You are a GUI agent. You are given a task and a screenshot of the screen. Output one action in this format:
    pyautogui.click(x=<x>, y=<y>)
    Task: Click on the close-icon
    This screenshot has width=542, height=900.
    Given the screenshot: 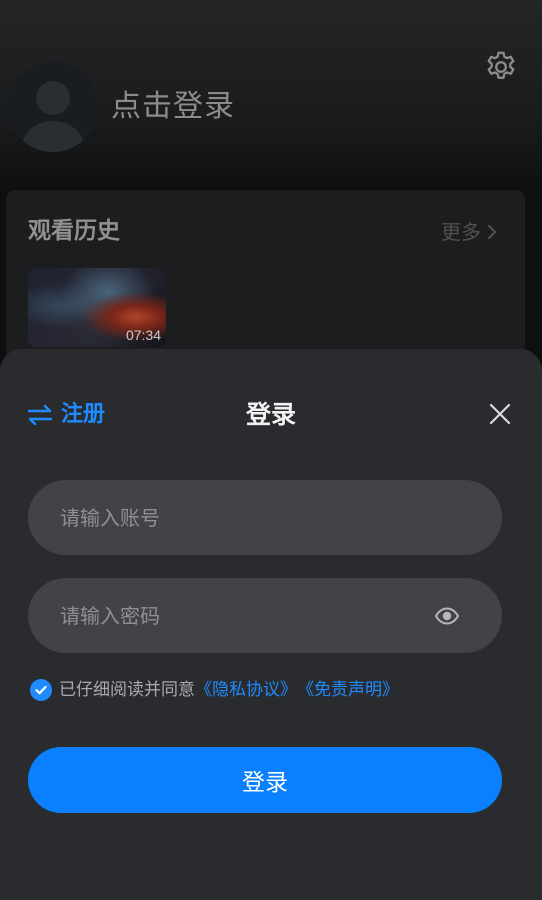 What is the action you would take?
    pyautogui.click(x=500, y=414)
    